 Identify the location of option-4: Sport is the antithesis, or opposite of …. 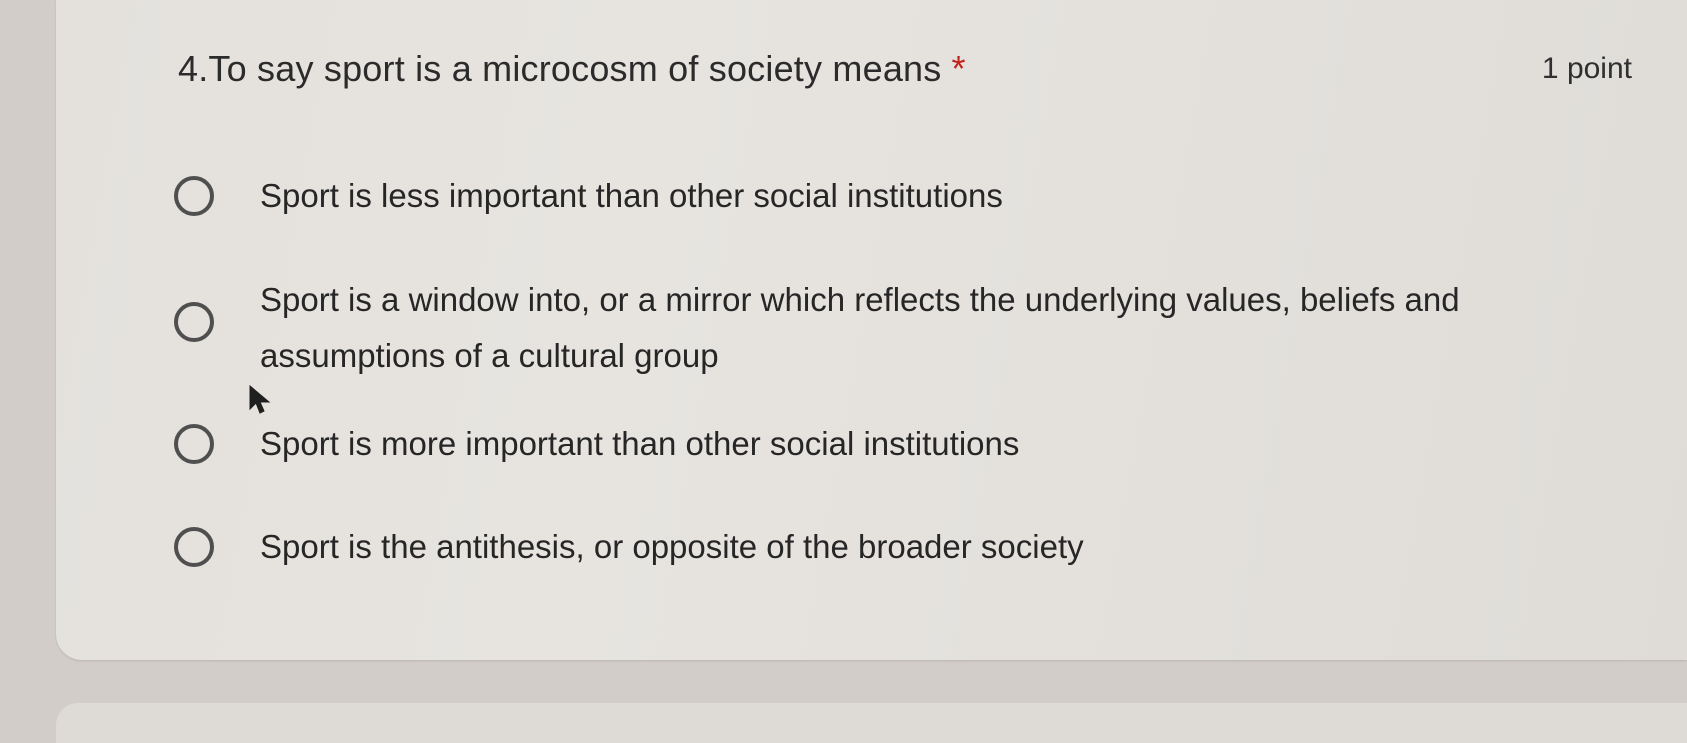
(629, 547).